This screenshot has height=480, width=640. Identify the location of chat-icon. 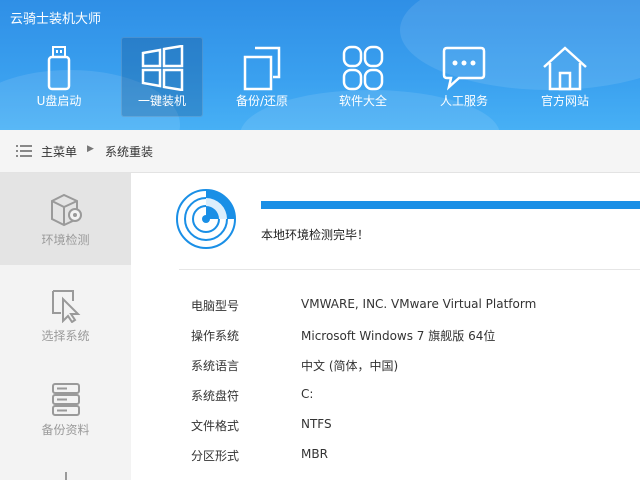
(464, 68).